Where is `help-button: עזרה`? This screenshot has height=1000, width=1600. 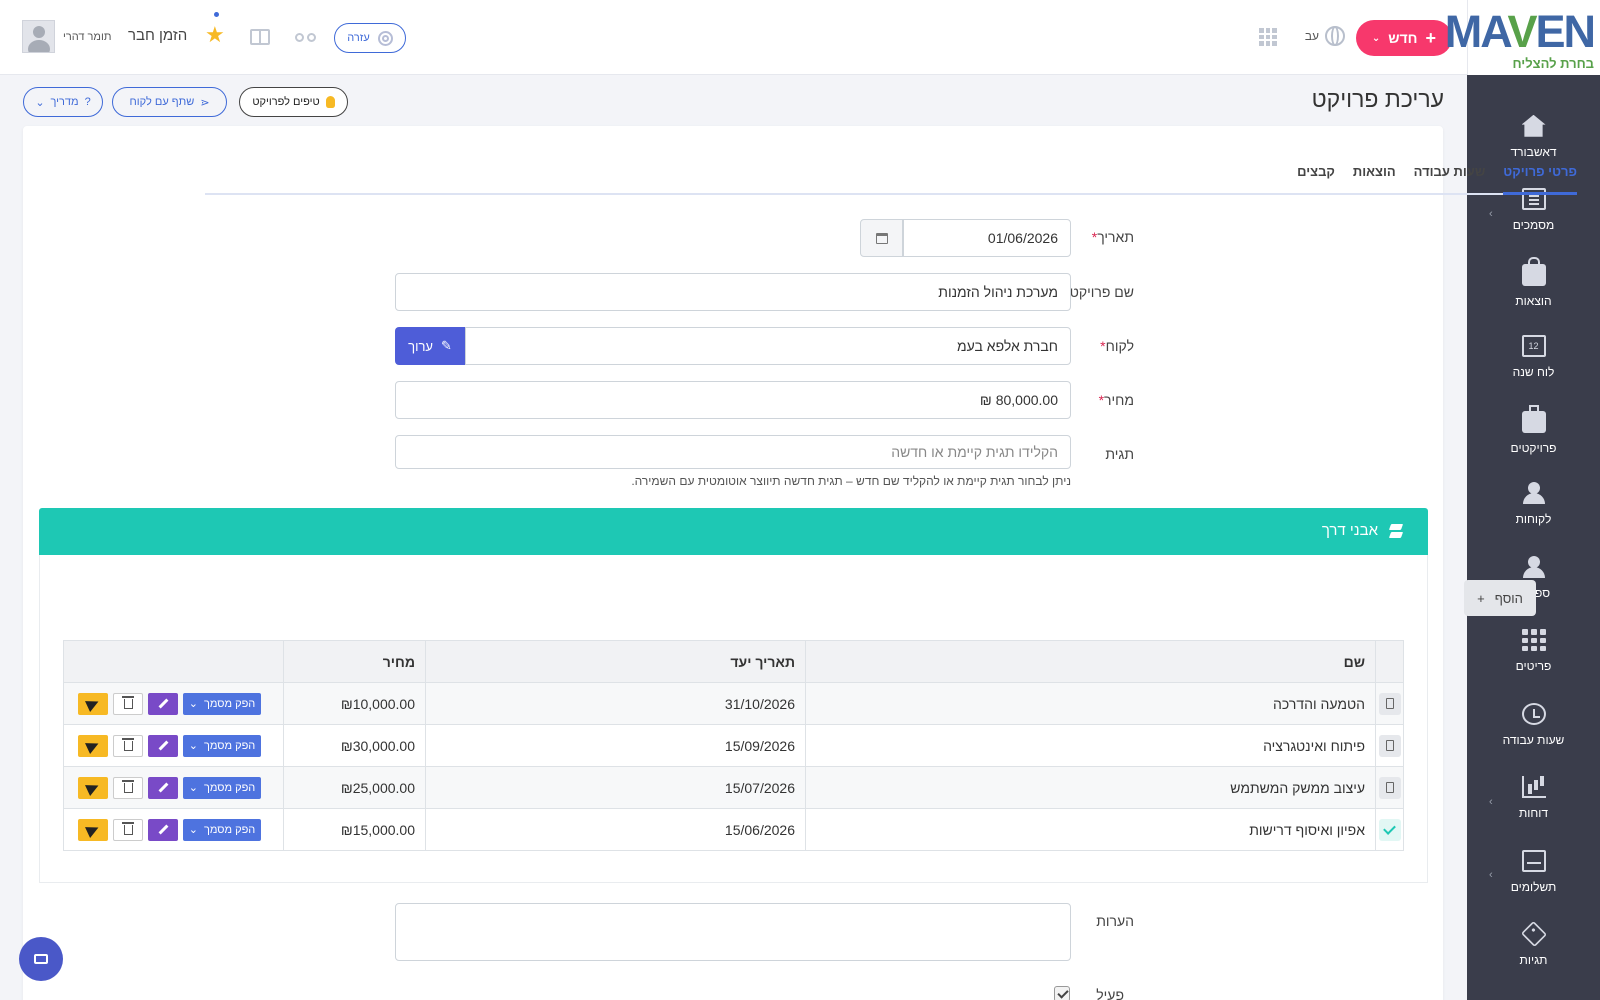
help-button: עזרה is located at coordinates (370, 38).